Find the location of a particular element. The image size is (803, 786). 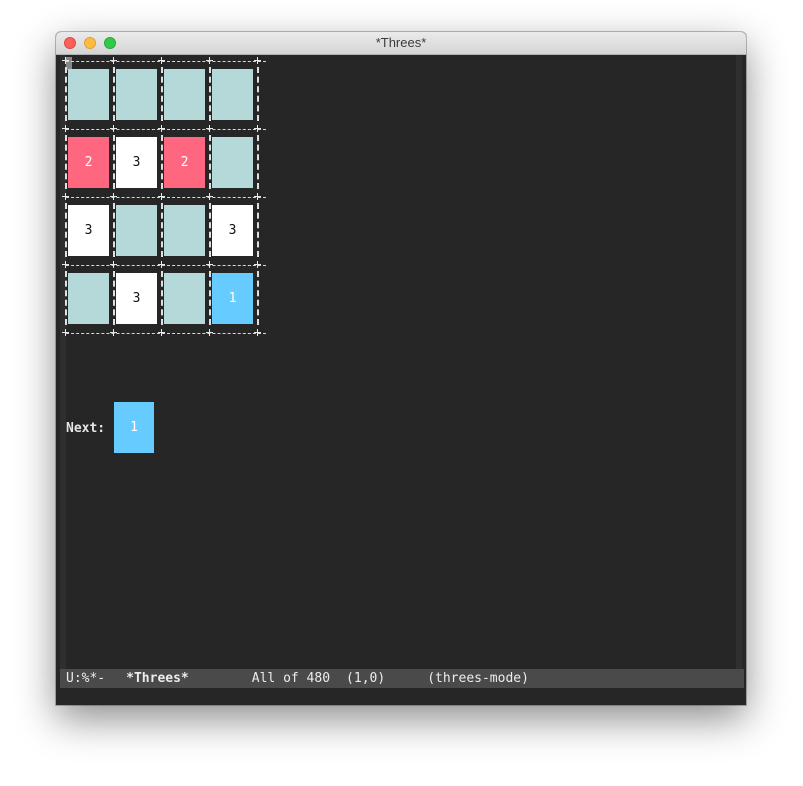

modeline-major-mode: (threes-mode) is located at coordinates (478, 678).